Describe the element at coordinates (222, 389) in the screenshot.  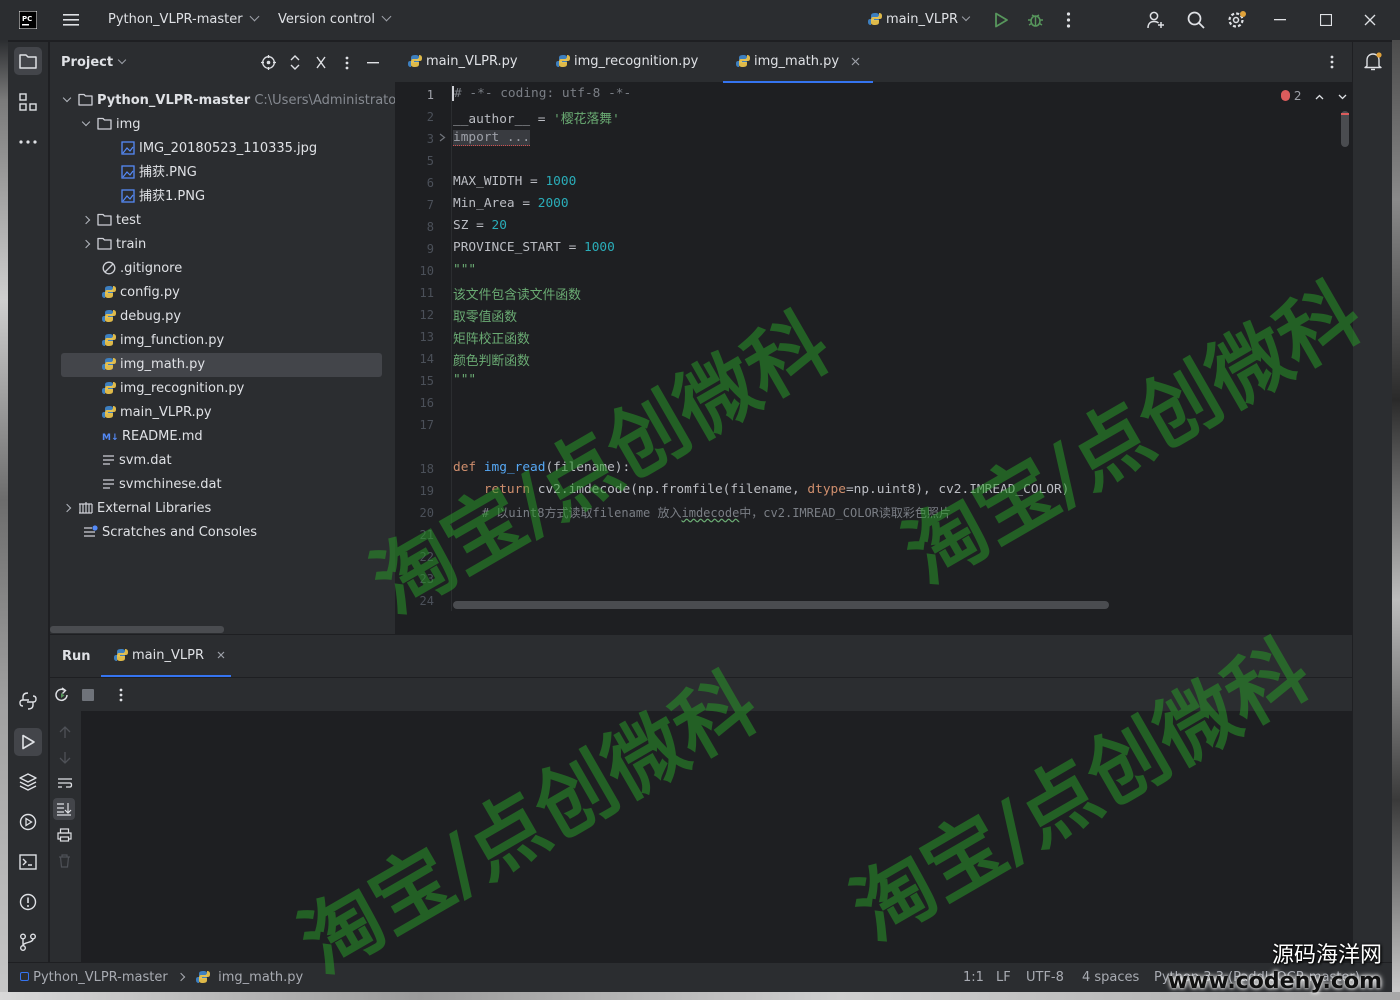
I see `tree-item: img_recognition.py` at that location.